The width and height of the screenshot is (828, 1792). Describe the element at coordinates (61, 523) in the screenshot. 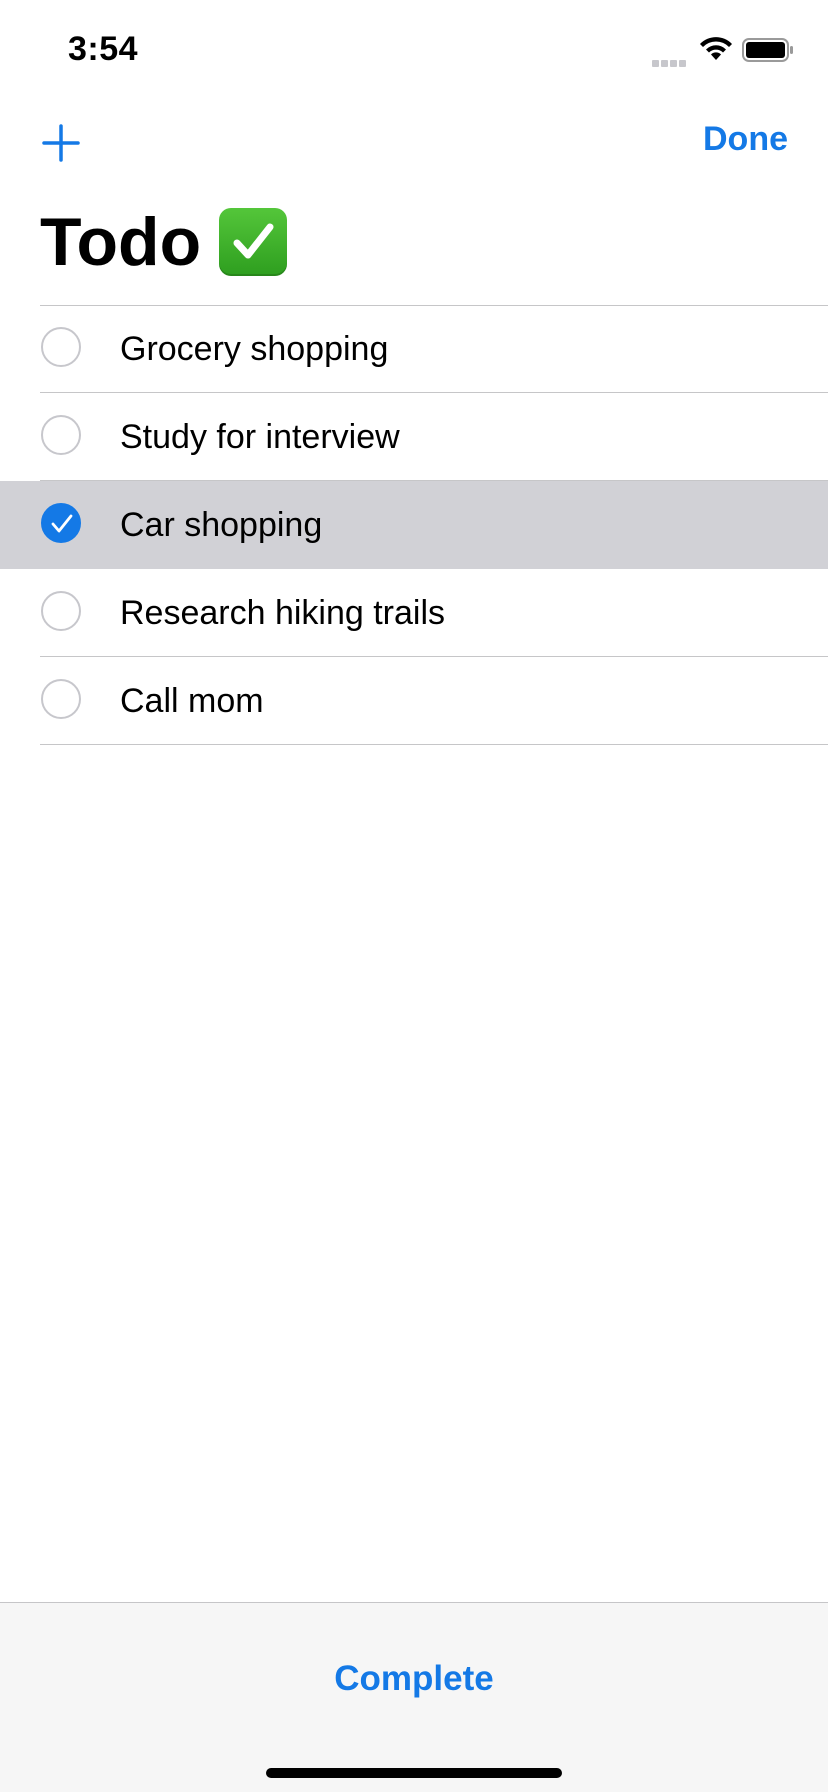

I see `checkbox-checked-icon` at that location.